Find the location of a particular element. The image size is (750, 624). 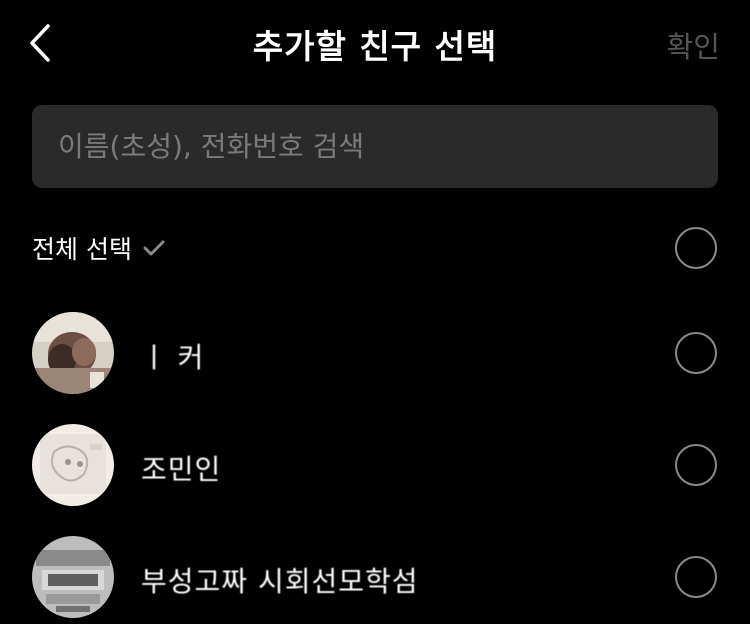

page-title: 추가할 친구 선택 is located at coordinates (375, 46).